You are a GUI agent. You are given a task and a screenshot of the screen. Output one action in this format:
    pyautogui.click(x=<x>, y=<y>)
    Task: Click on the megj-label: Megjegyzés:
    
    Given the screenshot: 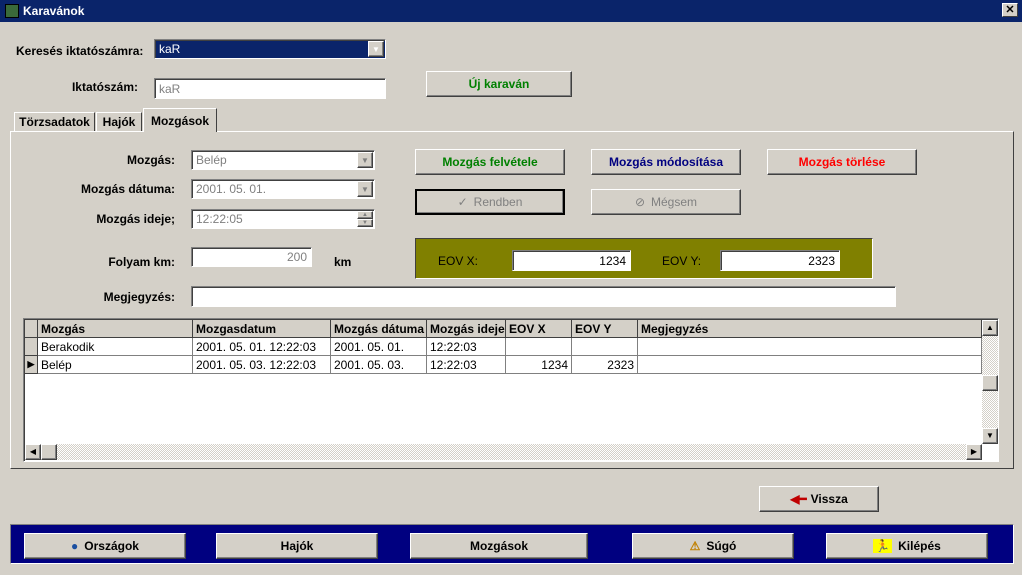 What is the action you would take?
    pyautogui.click(x=139, y=297)
    